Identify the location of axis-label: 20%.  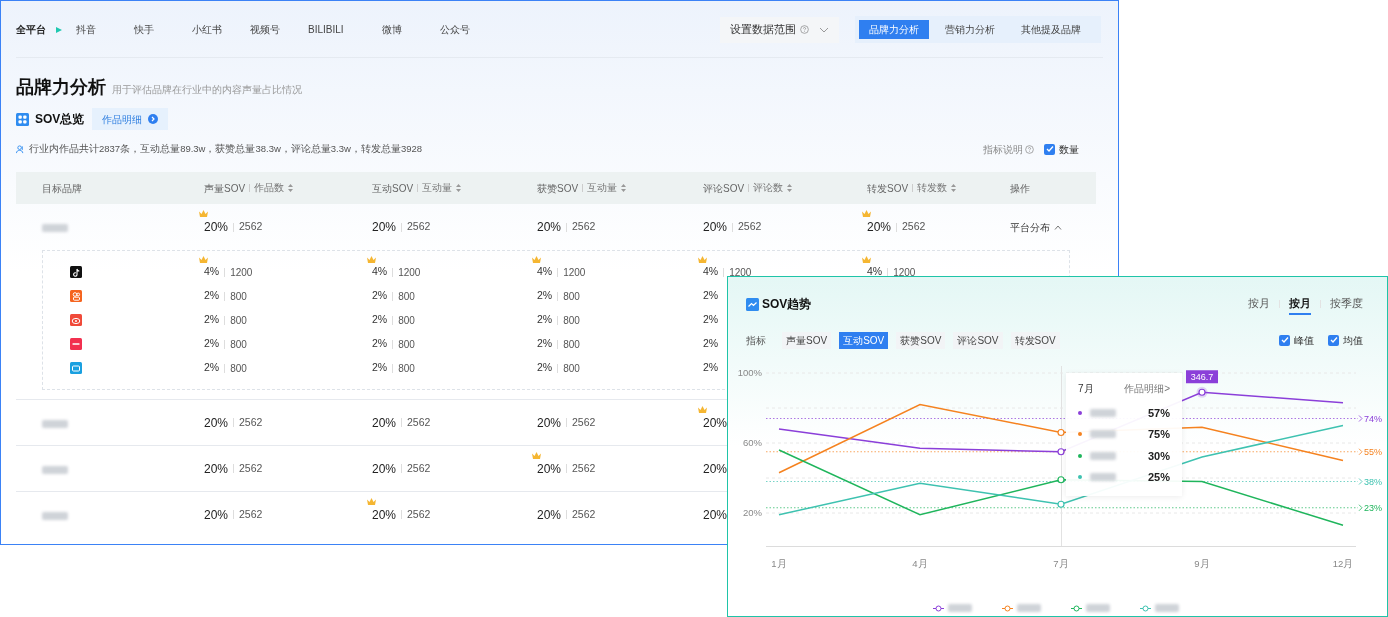
(752, 512).